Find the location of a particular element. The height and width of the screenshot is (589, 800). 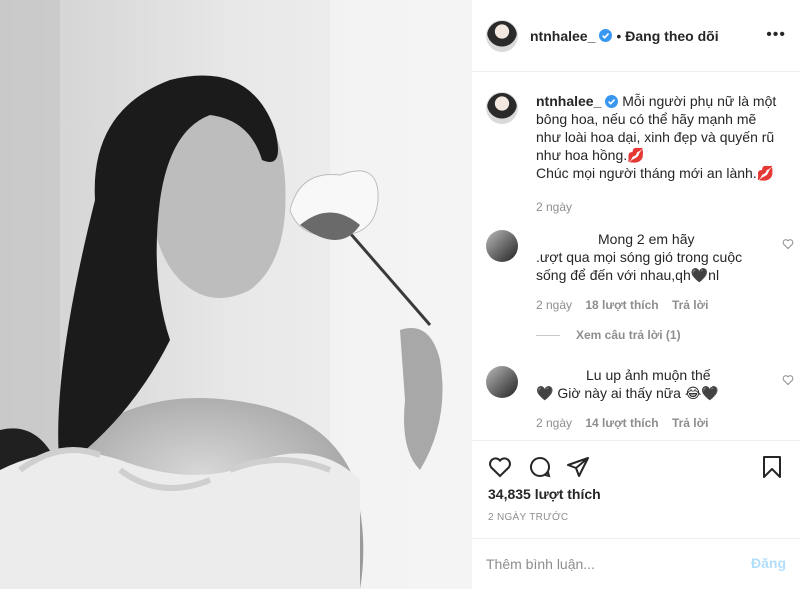

follow-status-button: Đang theo dõi is located at coordinates (671, 36).